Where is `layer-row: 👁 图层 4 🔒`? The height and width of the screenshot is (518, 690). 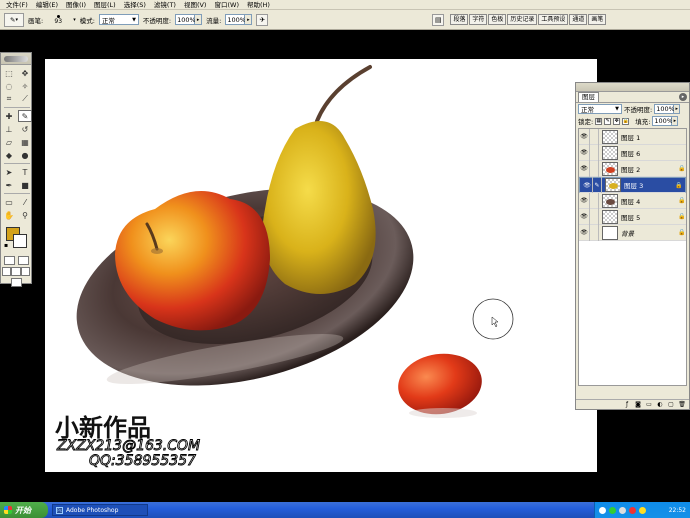
layer-row: 👁 图层 4 🔒 is located at coordinates (632, 200).